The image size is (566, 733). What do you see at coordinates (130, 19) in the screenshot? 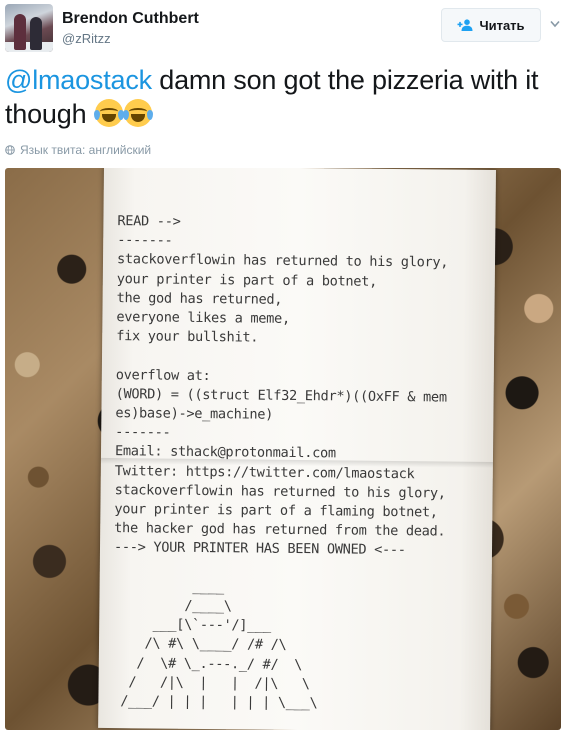
I see `author-display-name: Brendon Cuthbert` at bounding box center [130, 19].